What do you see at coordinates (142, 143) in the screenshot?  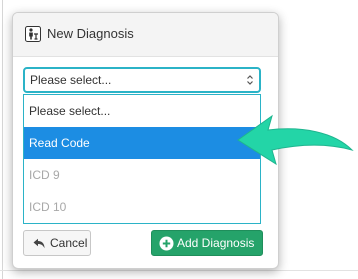 I see `option-read-code: Read Code` at bounding box center [142, 143].